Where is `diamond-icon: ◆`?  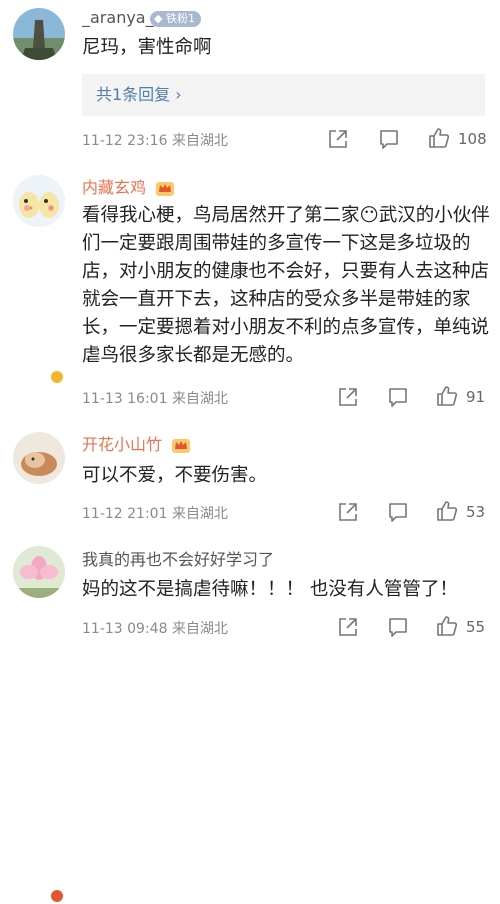 diamond-icon: ◆ is located at coordinates (158, 18).